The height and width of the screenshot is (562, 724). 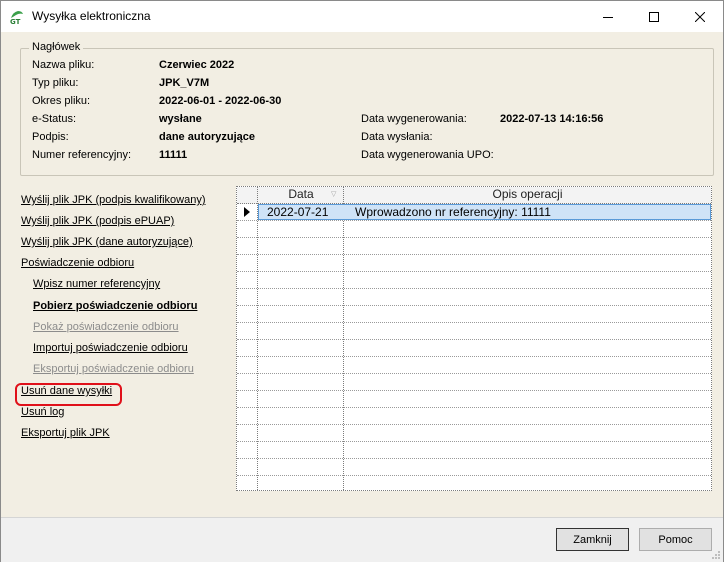 I want to click on resize-grip-icon, so click(x=716, y=555).